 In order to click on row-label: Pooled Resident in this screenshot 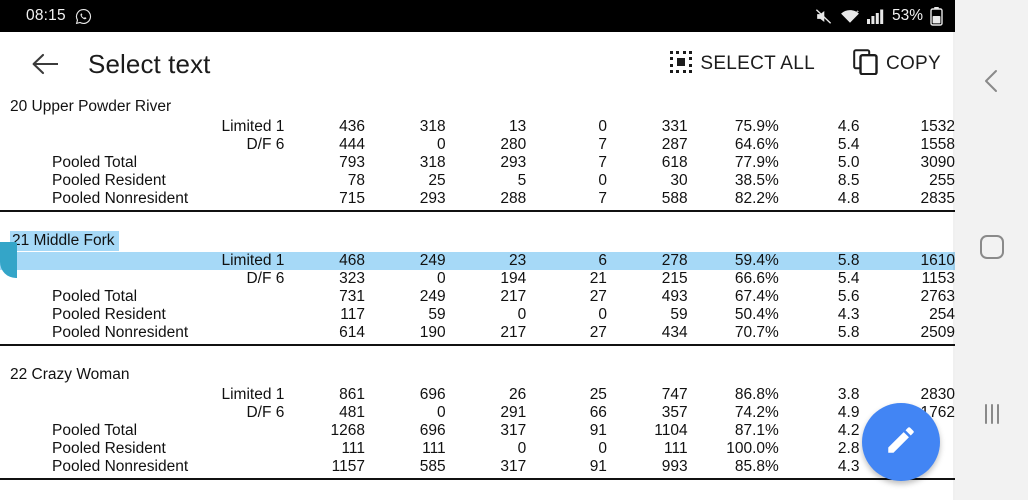, I will do `click(109, 448)`.